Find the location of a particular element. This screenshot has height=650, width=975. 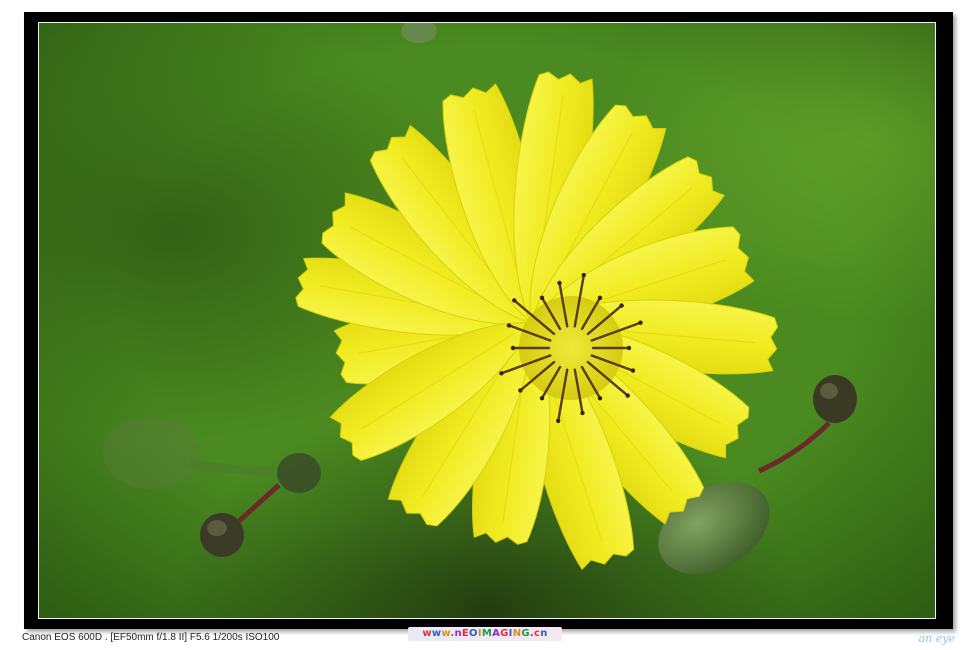

watermark-letter: M is located at coordinates (487, 633).